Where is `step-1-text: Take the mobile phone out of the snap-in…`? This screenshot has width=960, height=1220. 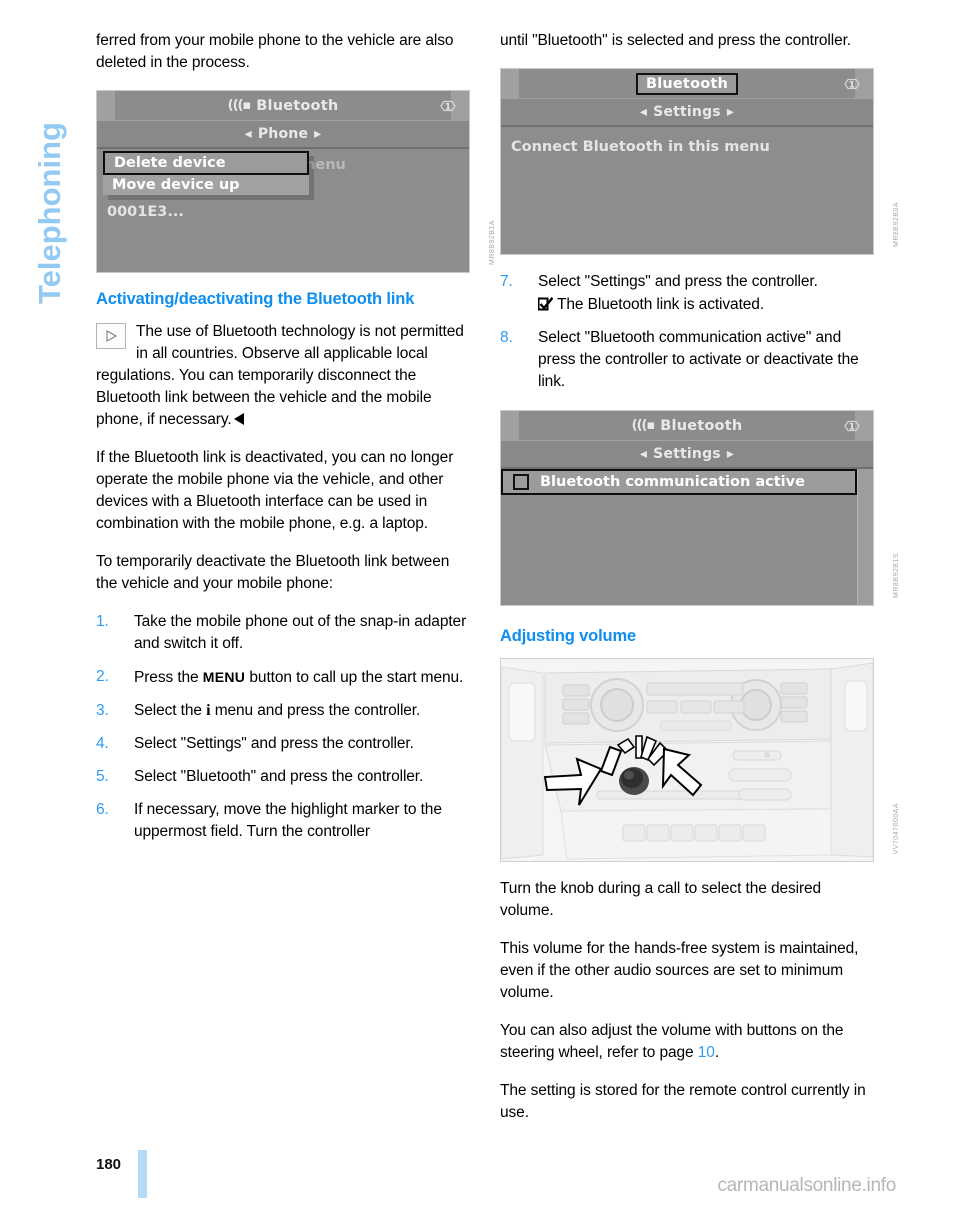
step-1-text: Take the mobile phone out of the snap-in… is located at coordinates (300, 632).